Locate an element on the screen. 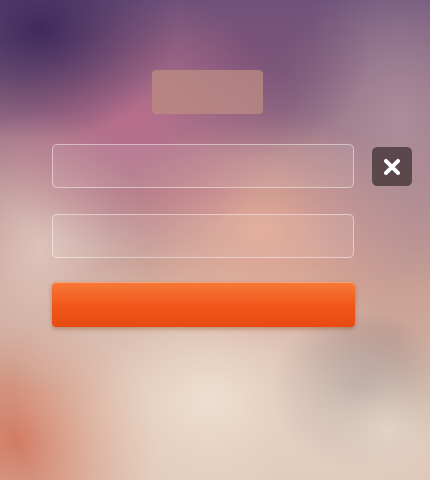 The image size is (430, 480). username-field is located at coordinates (203, 166).